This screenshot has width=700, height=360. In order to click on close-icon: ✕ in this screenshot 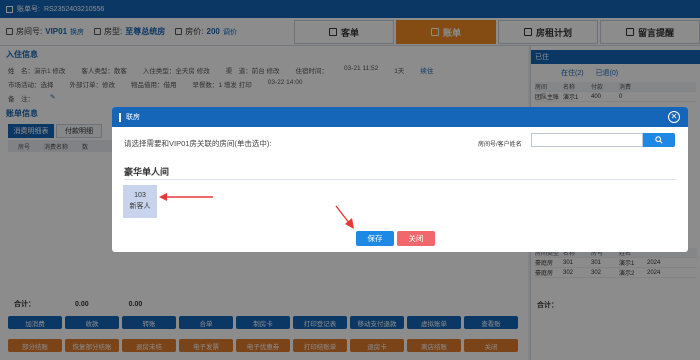, I will do `click(674, 117)`.